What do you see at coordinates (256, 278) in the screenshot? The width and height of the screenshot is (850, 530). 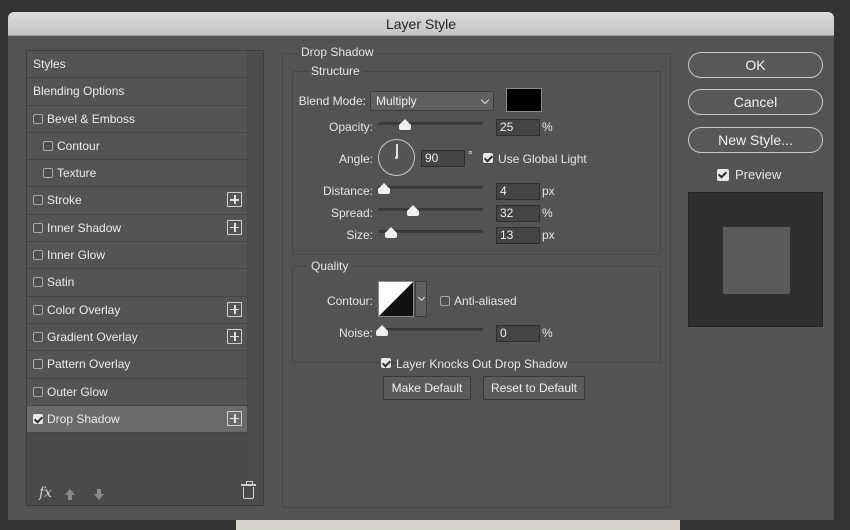 I see `styles-list-scrollbar` at bounding box center [256, 278].